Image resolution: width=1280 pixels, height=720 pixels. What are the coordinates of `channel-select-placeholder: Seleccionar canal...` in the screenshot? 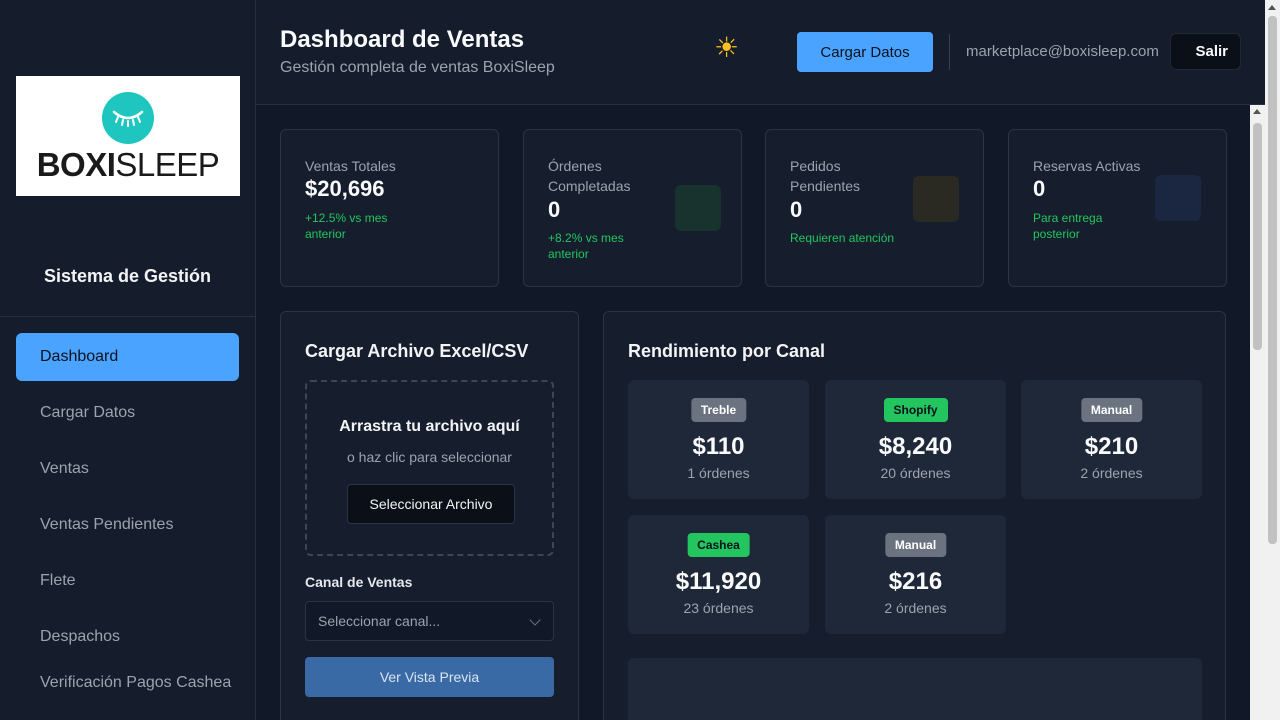 It's located at (379, 621).